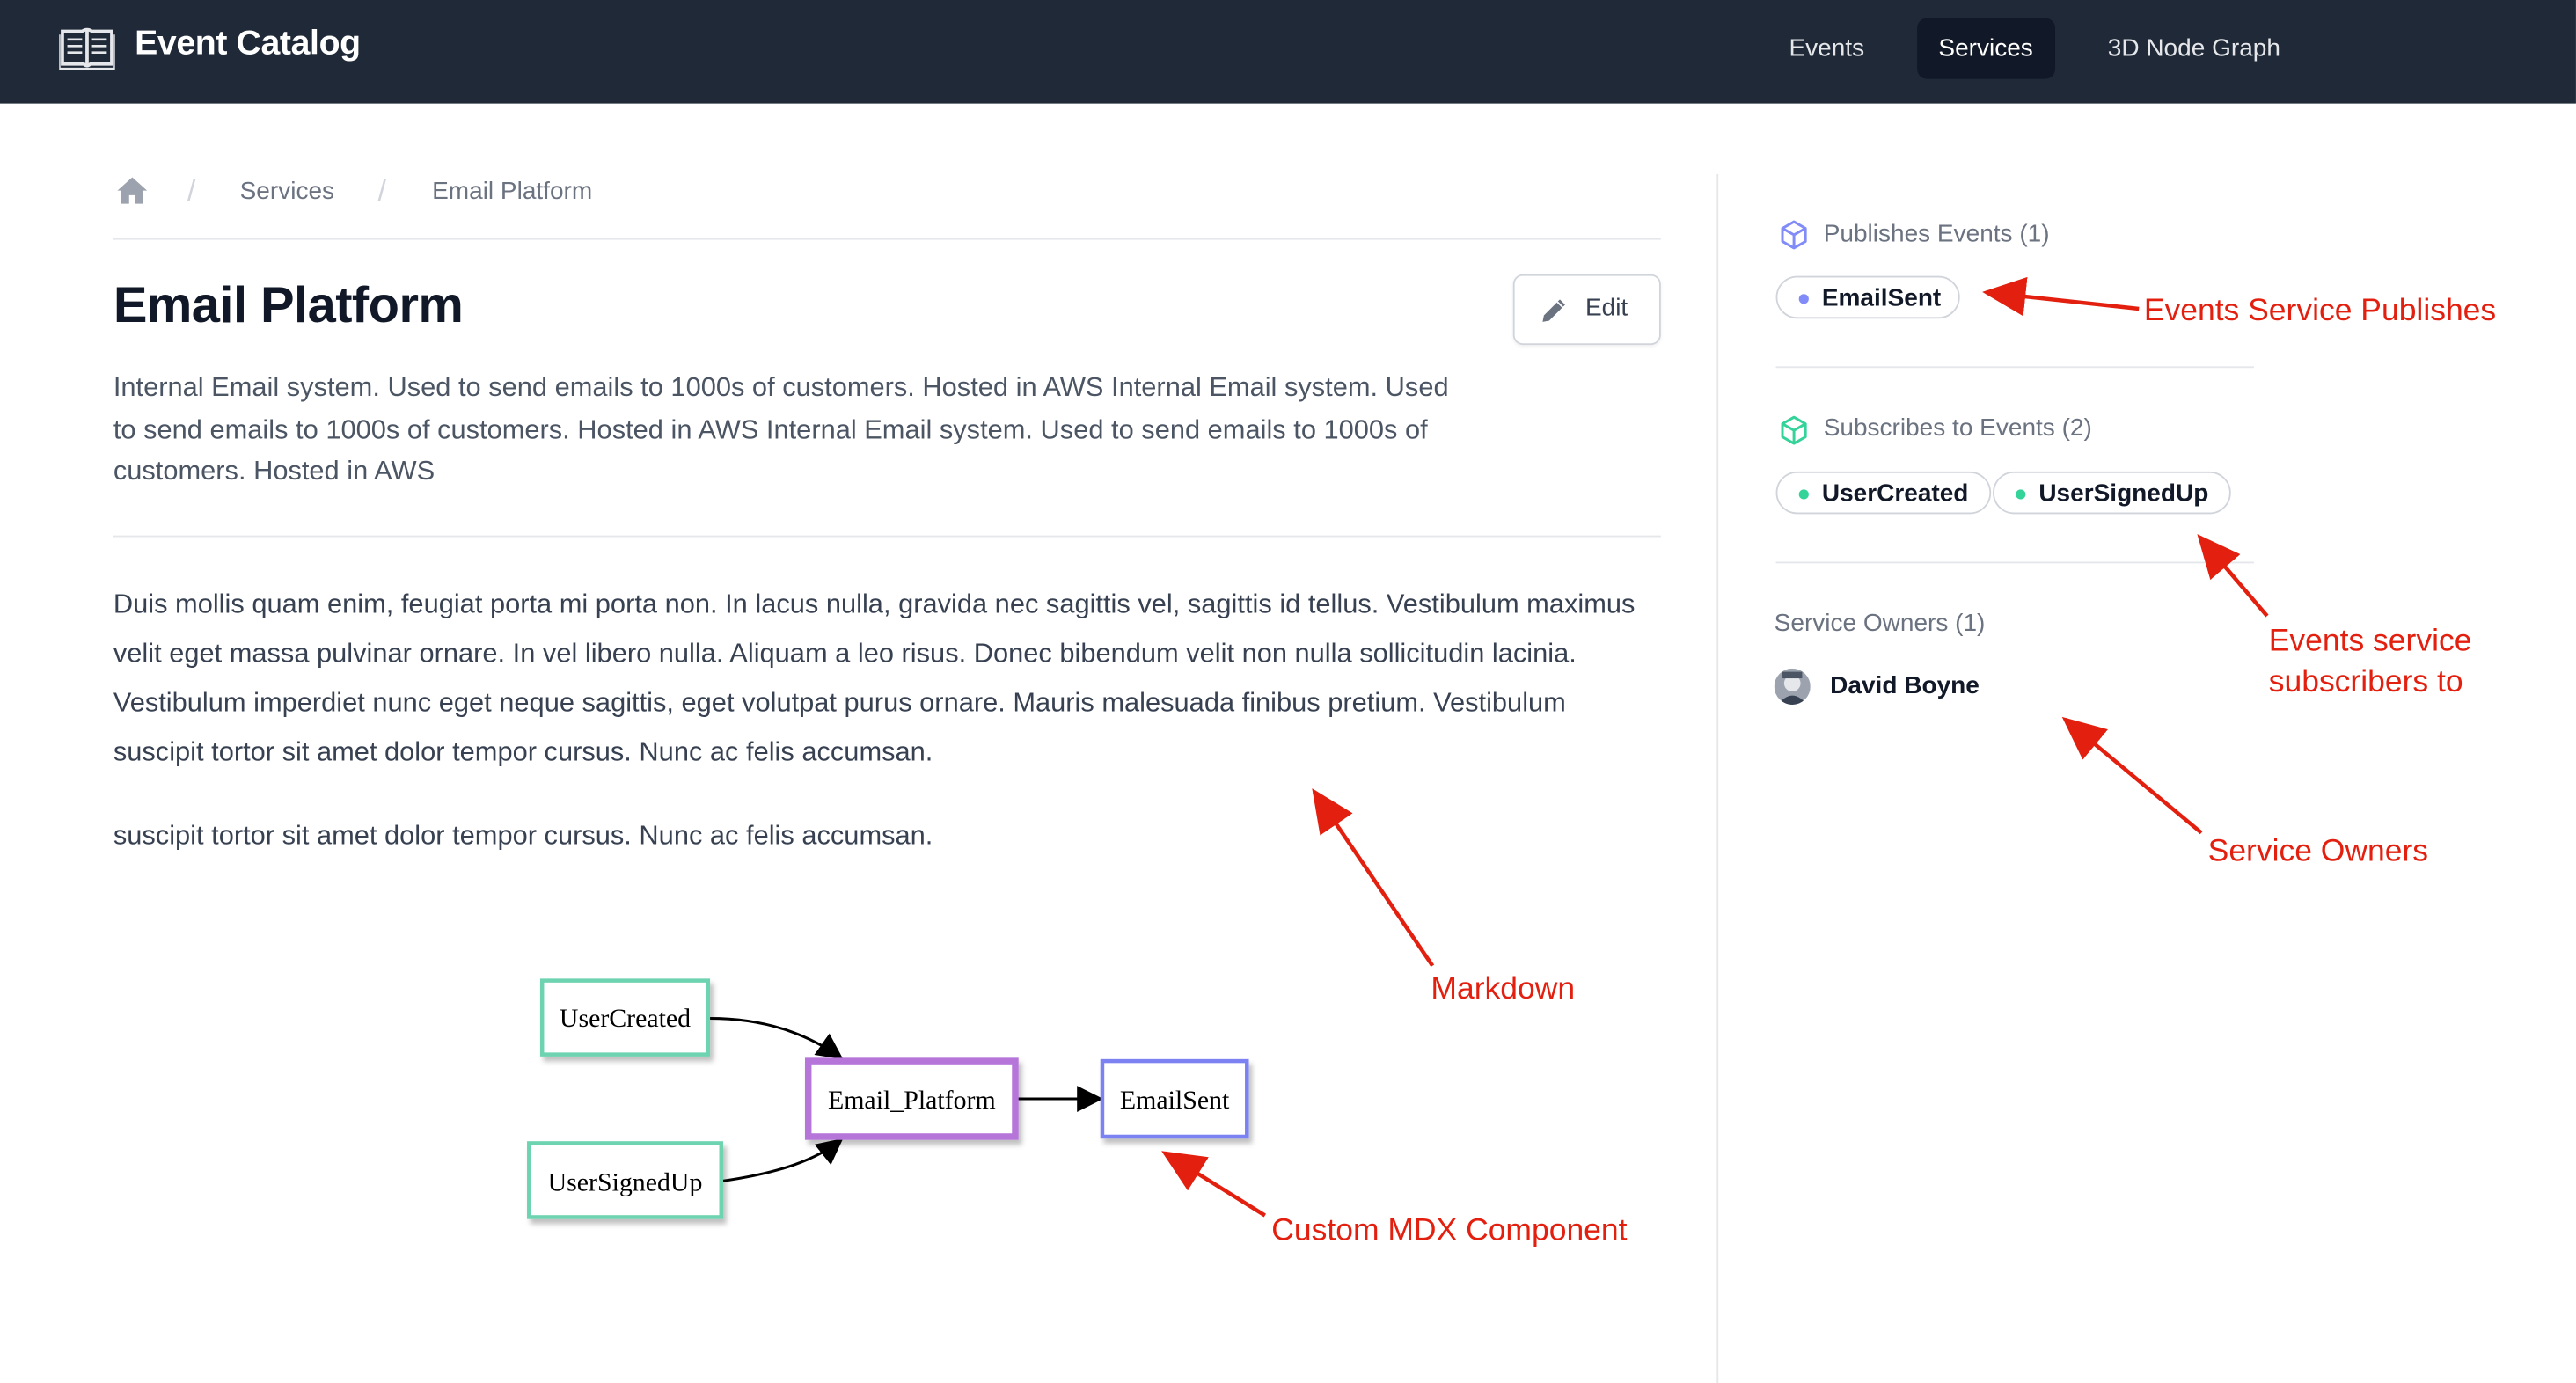 The width and height of the screenshot is (2576, 1383). What do you see at coordinates (2123, 493) in the screenshot?
I see `event-label: UserSignedUp` at bounding box center [2123, 493].